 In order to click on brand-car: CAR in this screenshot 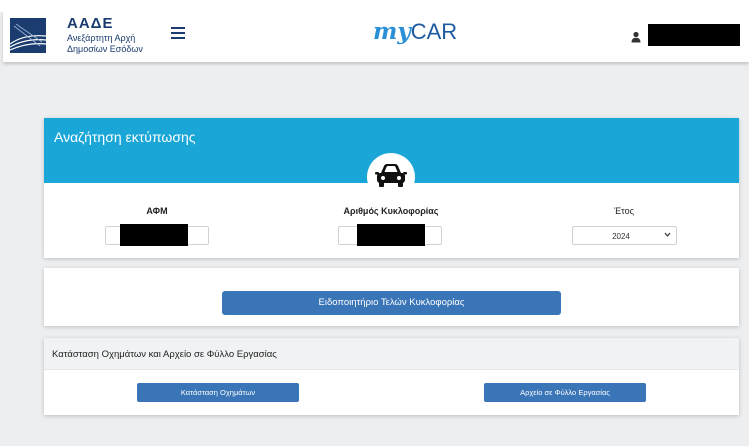, I will do `click(434, 31)`.